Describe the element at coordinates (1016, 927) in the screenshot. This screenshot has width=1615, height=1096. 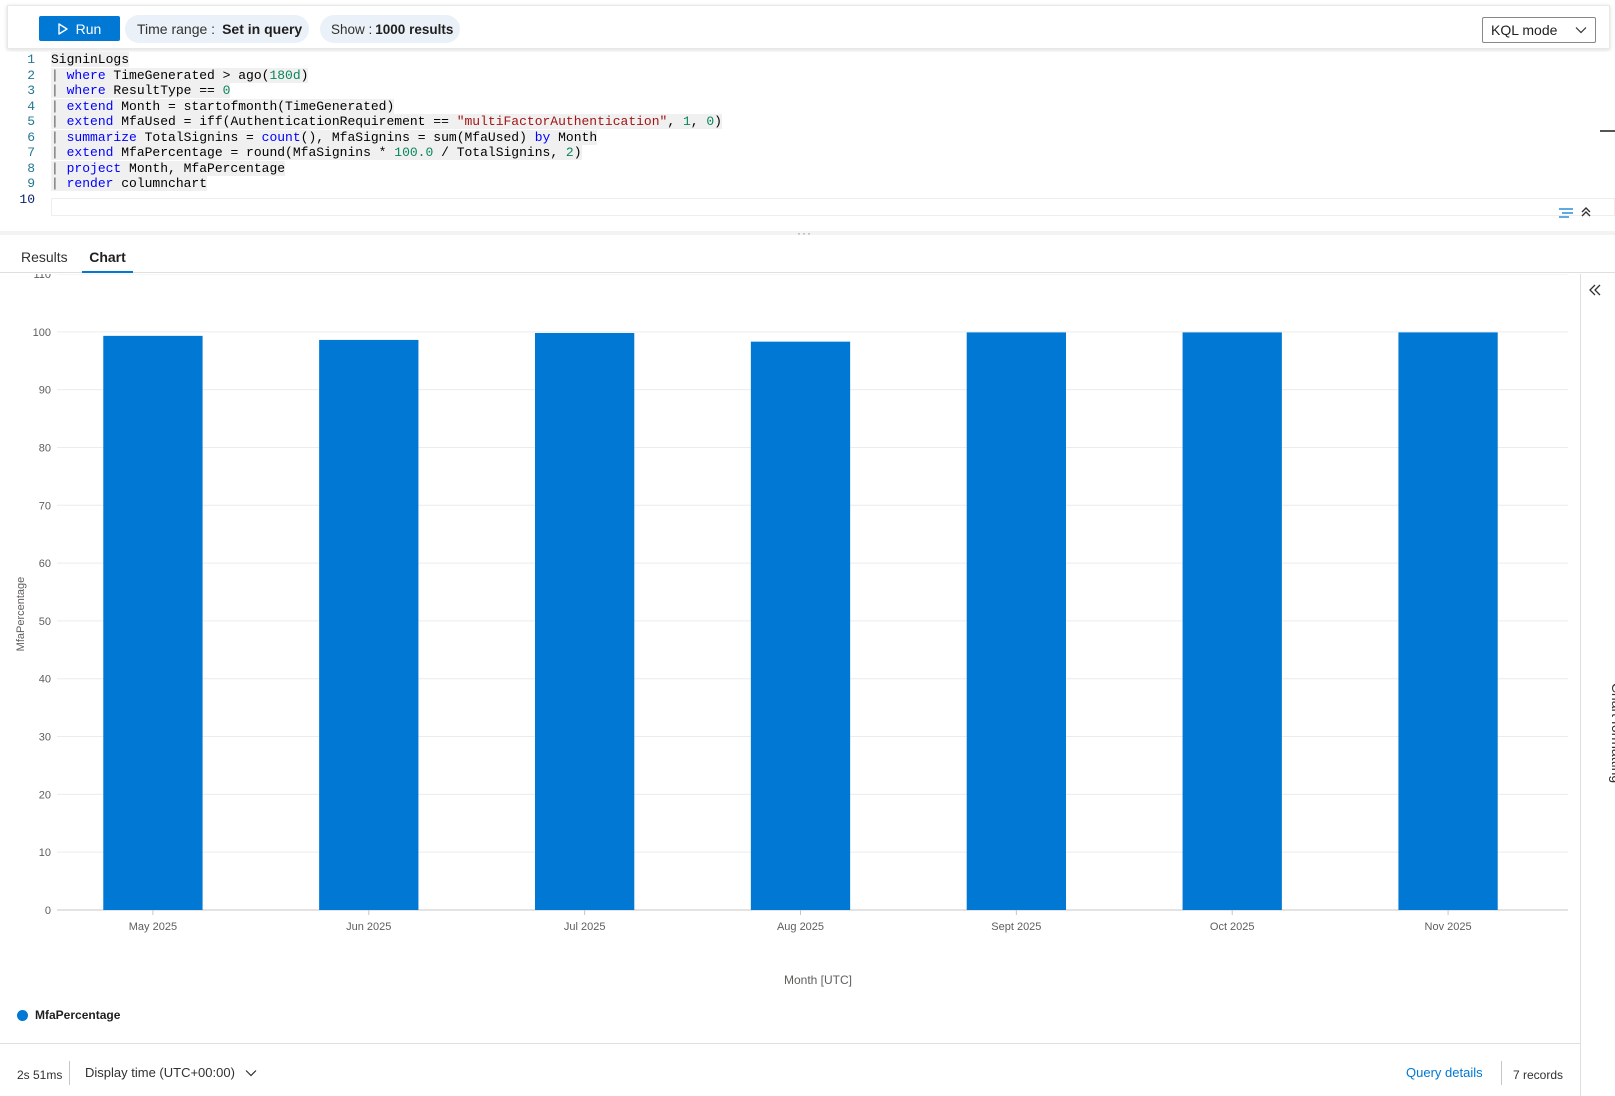
I see `x-tick-label: Sept 2025` at that location.